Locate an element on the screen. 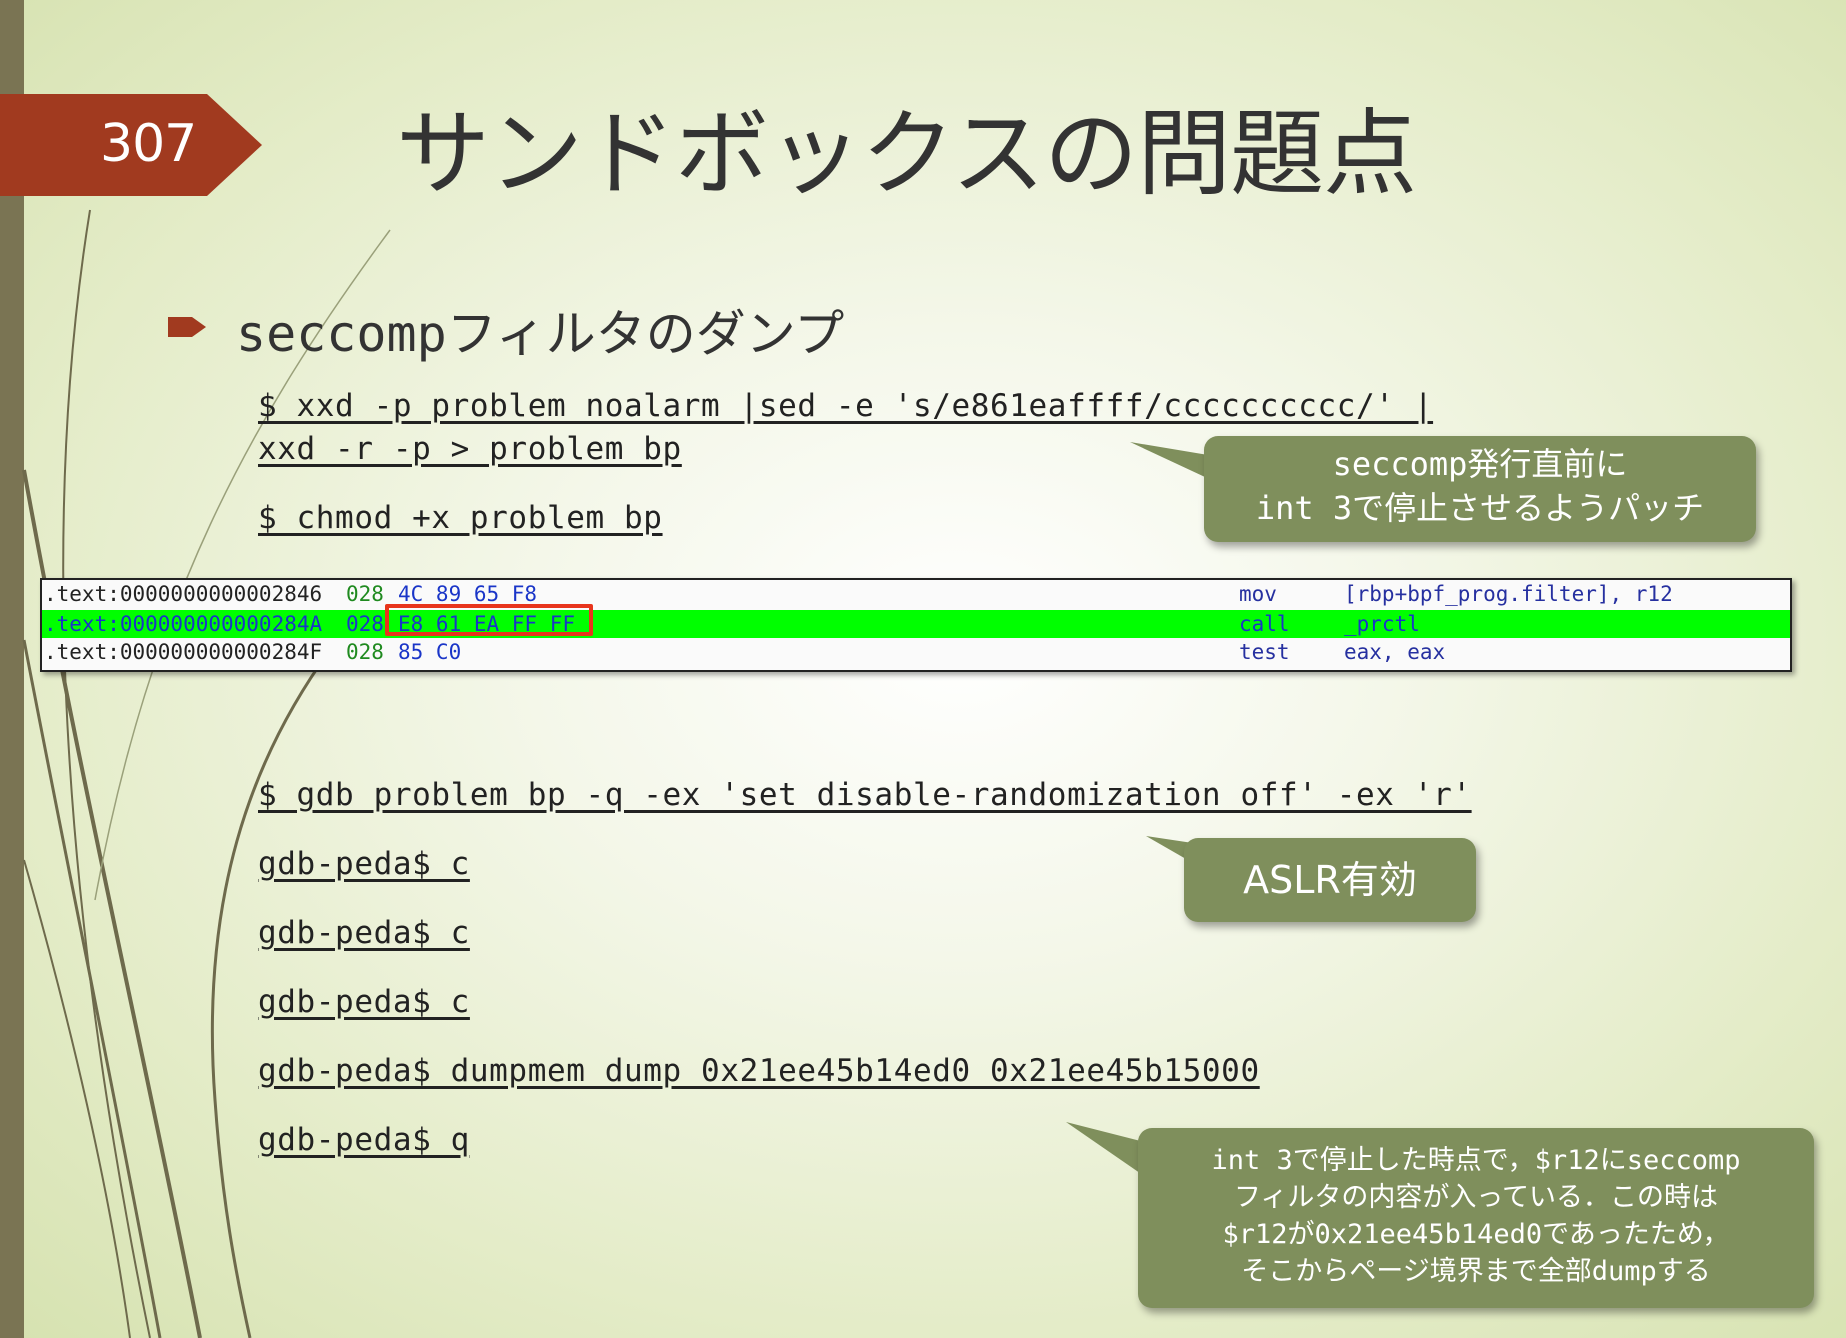 Image resolution: width=1846 pixels, height=1338 pixels. call-bytes-highlight-box is located at coordinates (489, 620).